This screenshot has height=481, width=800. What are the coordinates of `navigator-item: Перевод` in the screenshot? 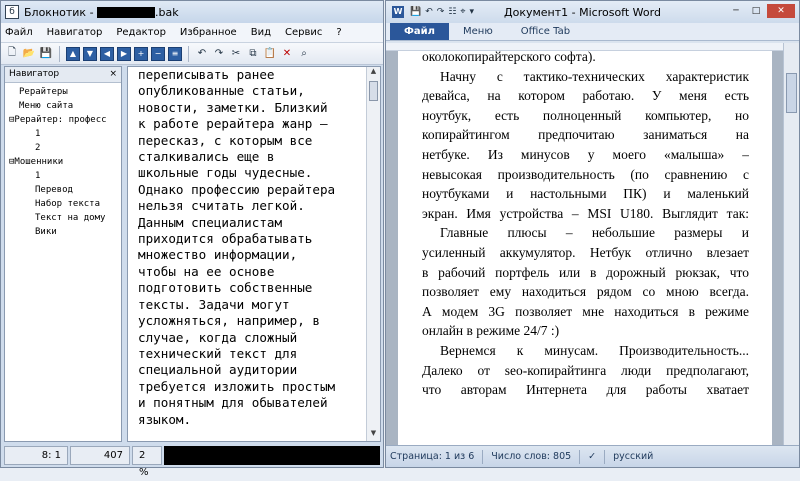 It's located at (63, 190).